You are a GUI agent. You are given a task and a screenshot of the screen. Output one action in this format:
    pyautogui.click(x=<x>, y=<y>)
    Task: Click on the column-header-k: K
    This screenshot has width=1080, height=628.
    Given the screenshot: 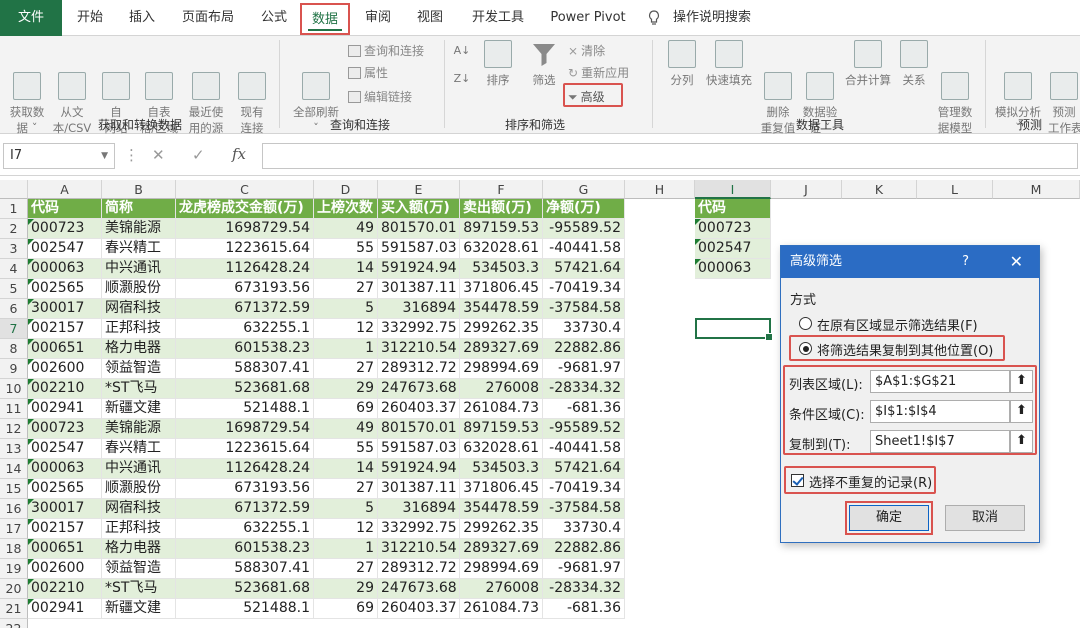 What is the action you would take?
    pyautogui.click(x=879, y=189)
    